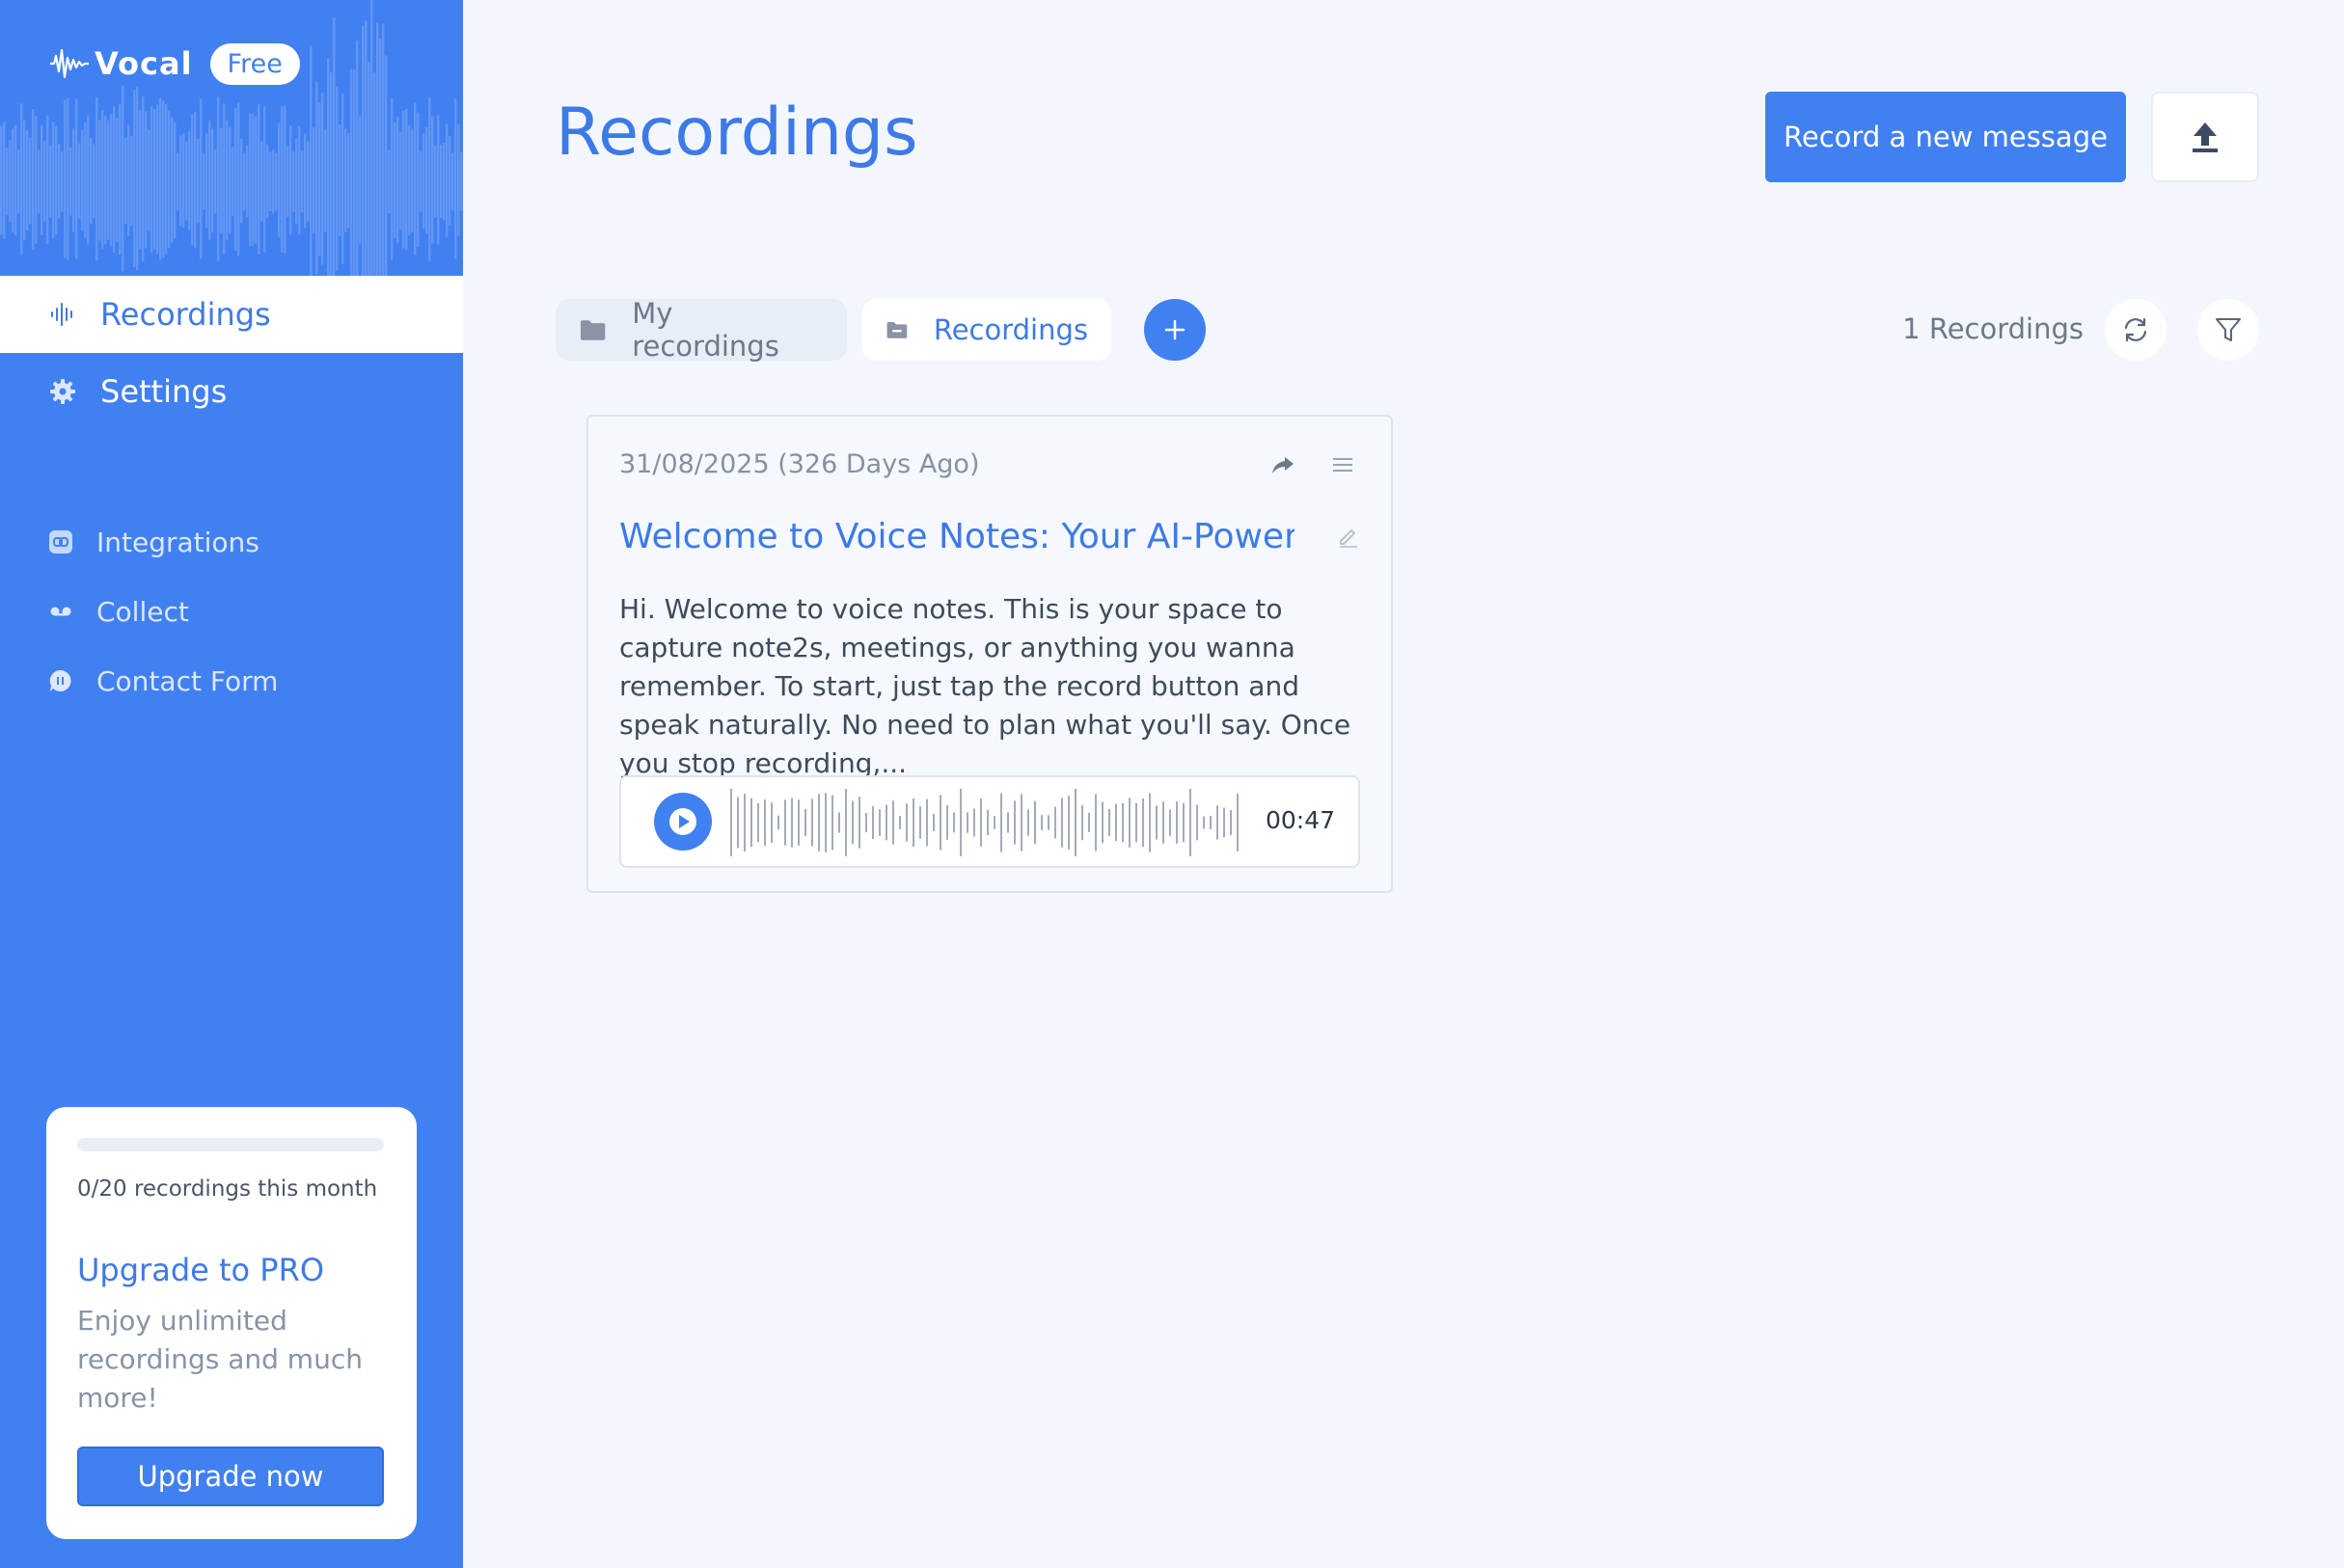 The height and width of the screenshot is (1568, 2344). What do you see at coordinates (61, 315) in the screenshot?
I see `waveform-icon` at bounding box center [61, 315].